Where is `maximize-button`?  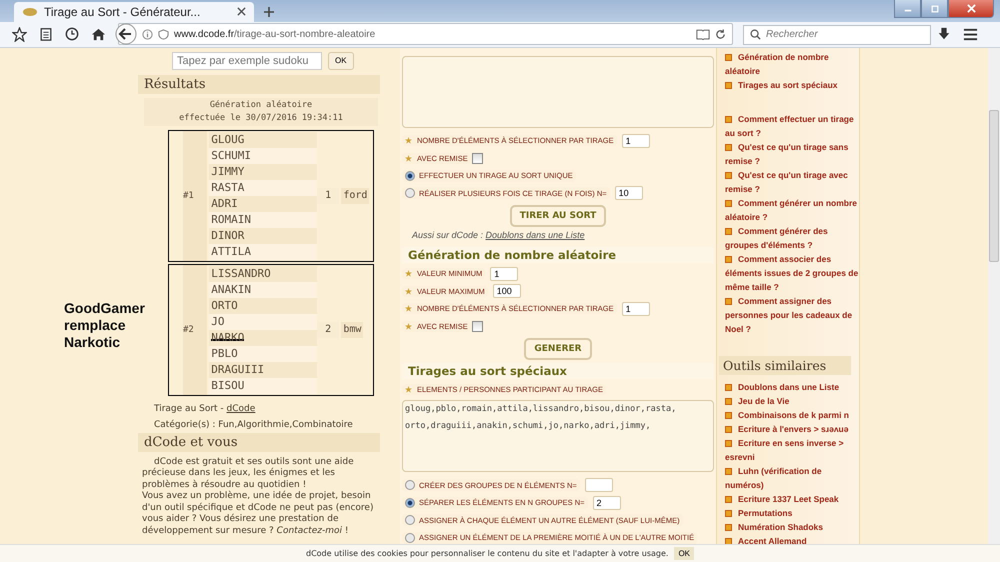
maximize-button is located at coordinates (934, 9).